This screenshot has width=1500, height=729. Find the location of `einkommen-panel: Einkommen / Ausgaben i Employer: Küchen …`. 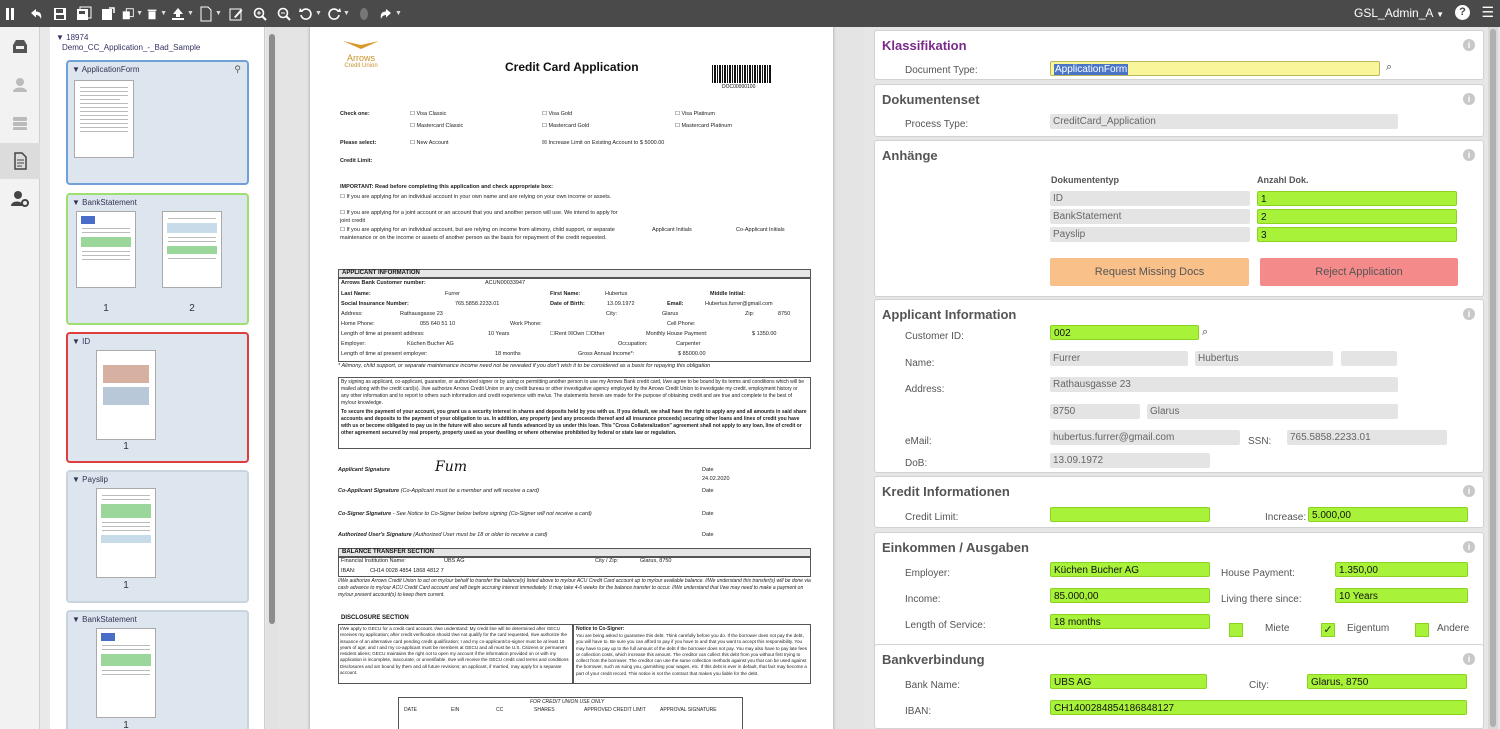

einkommen-panel: Einkommen / Ausgaben i Employer: Küchen … is located at coordinates (1179, 590).